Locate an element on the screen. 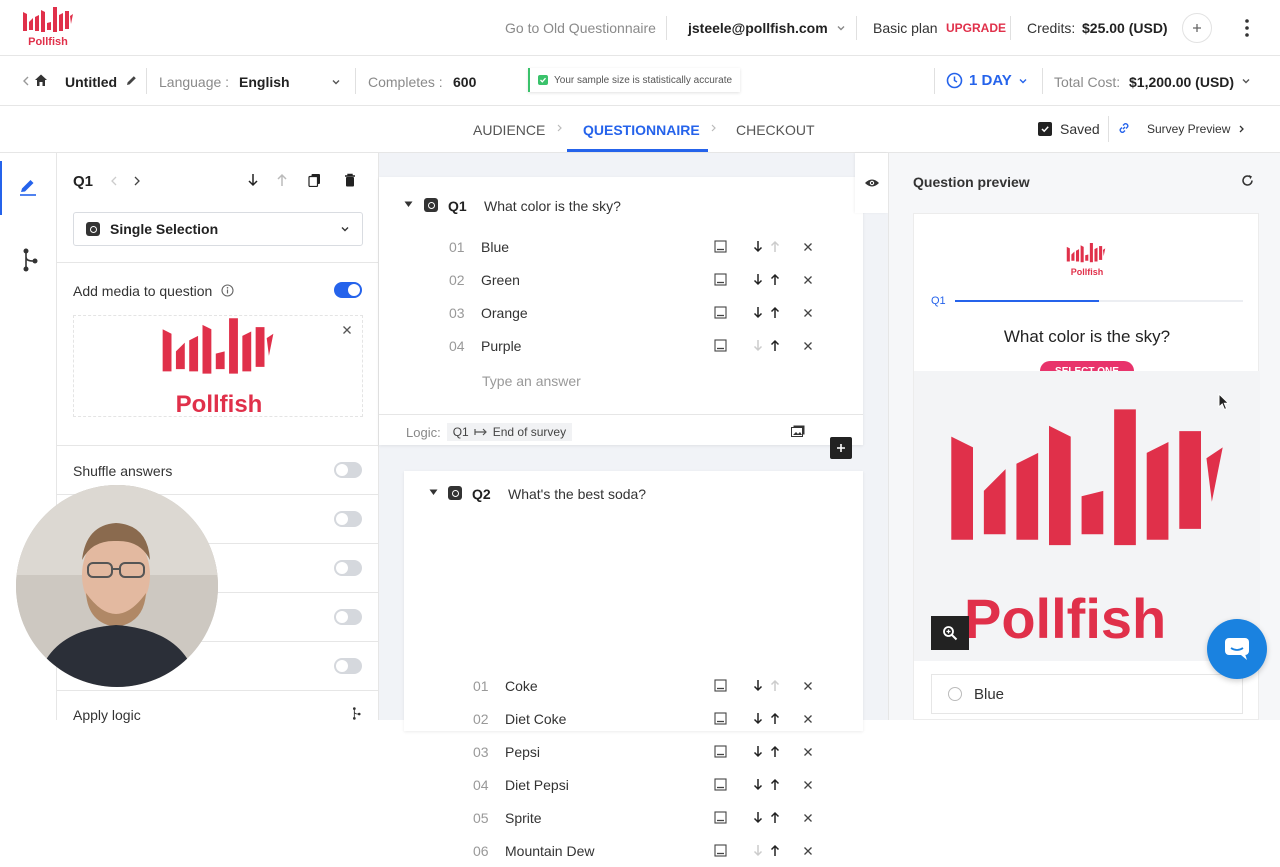 The image size is (1280, 867). question-type-select: Single Selection is located at coordinates (218, 229).